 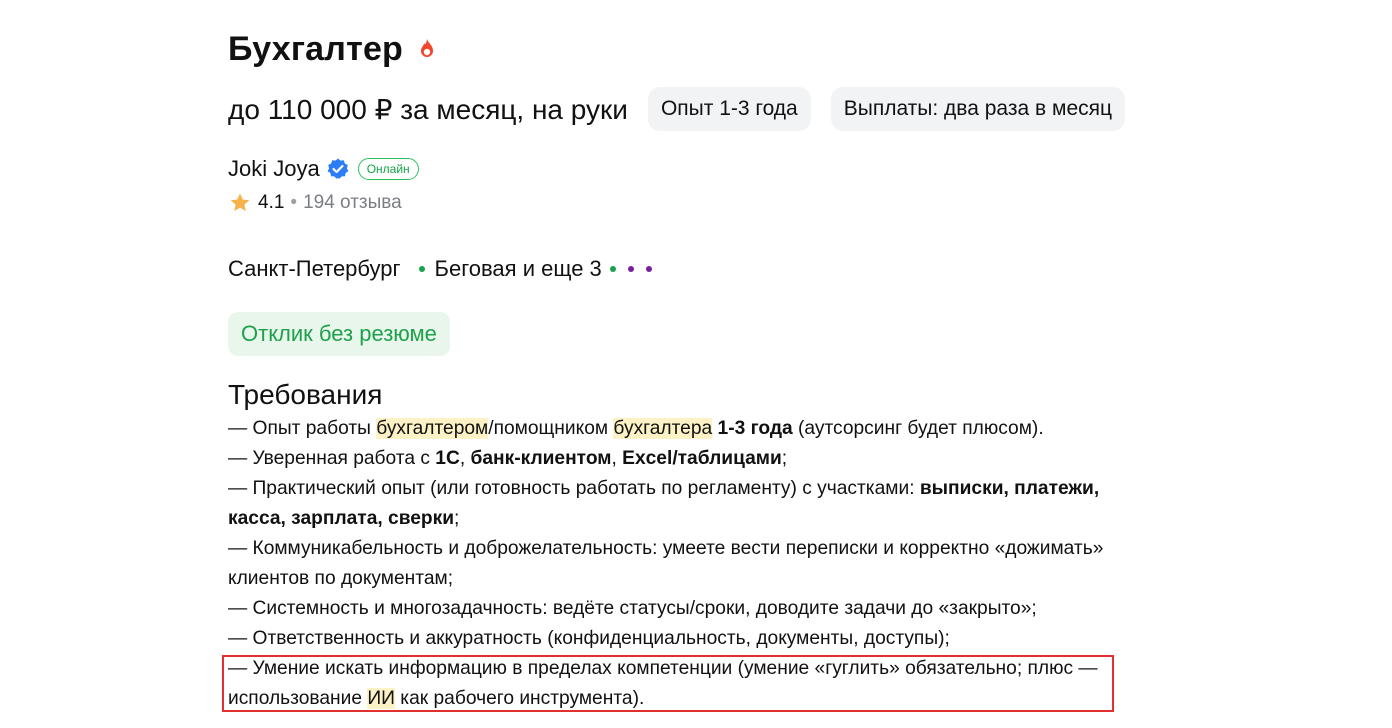 What do you see at coordinates (314, 268) in the screenshot?
I see `city: Санкт-Петербург` at bounding box center [314, 268].